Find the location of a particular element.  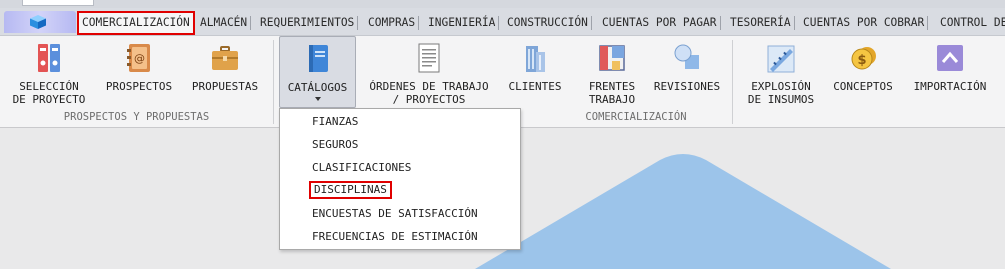

floor-plan-icon is located at coordinates (612, 58).